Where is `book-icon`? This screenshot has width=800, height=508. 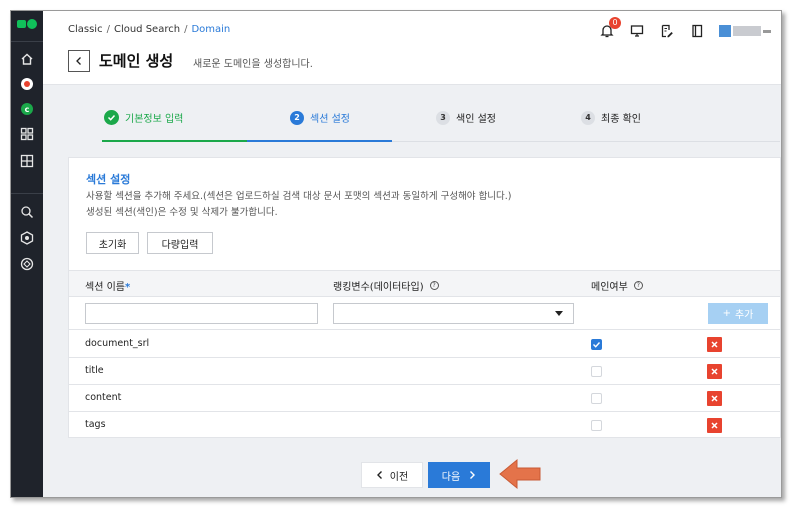 book-icon is located at coordinates (697, 31).